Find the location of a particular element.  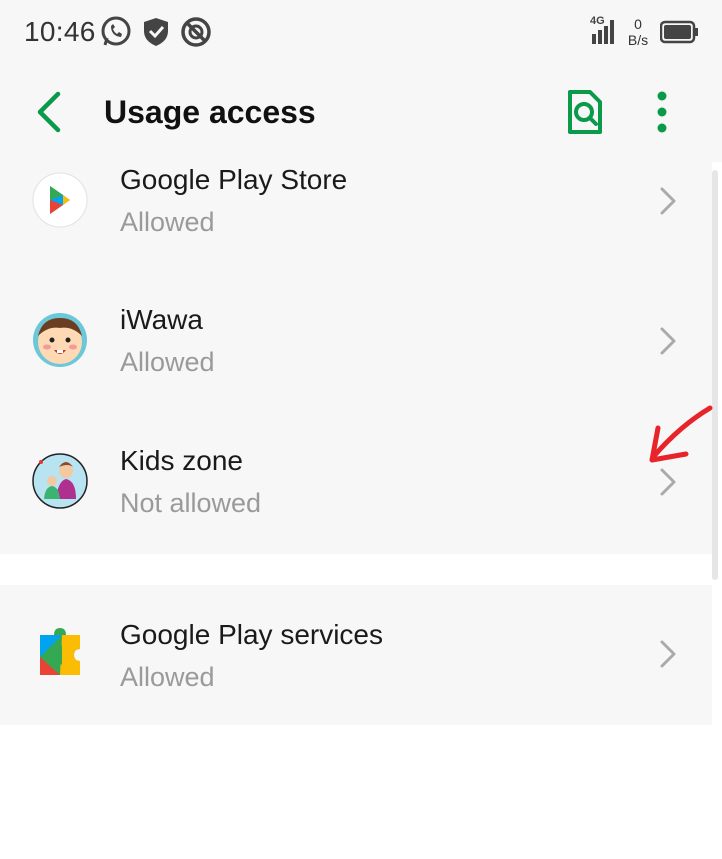

google-play-services-icon is located at coordinates (60, 651).